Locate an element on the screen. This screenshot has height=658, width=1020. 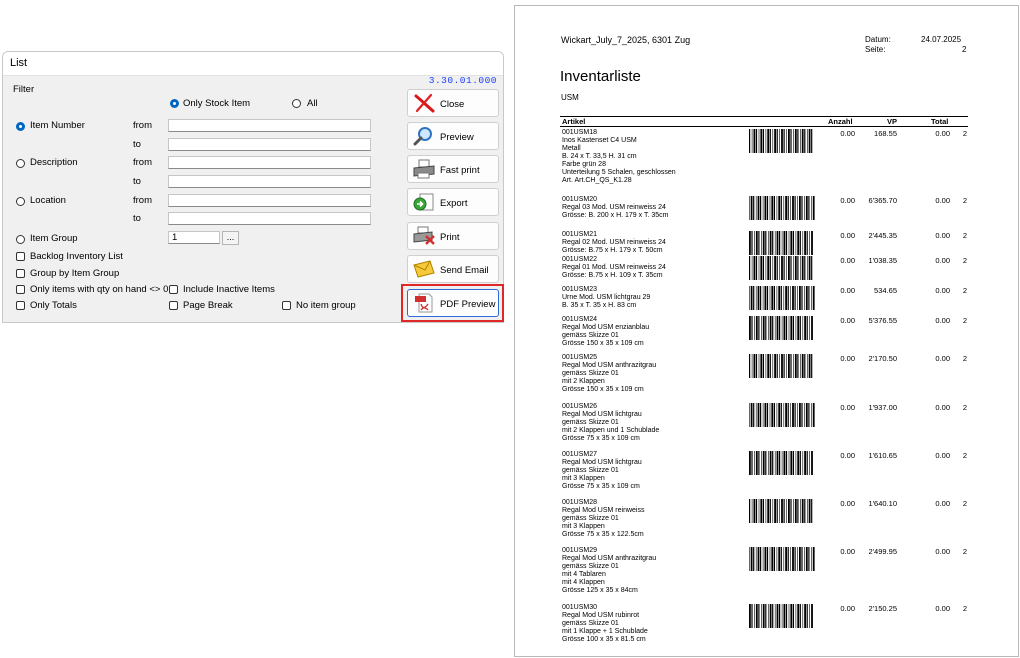
item-line: Regal Mod USM reinweiss is located at coordinates (603, 510).